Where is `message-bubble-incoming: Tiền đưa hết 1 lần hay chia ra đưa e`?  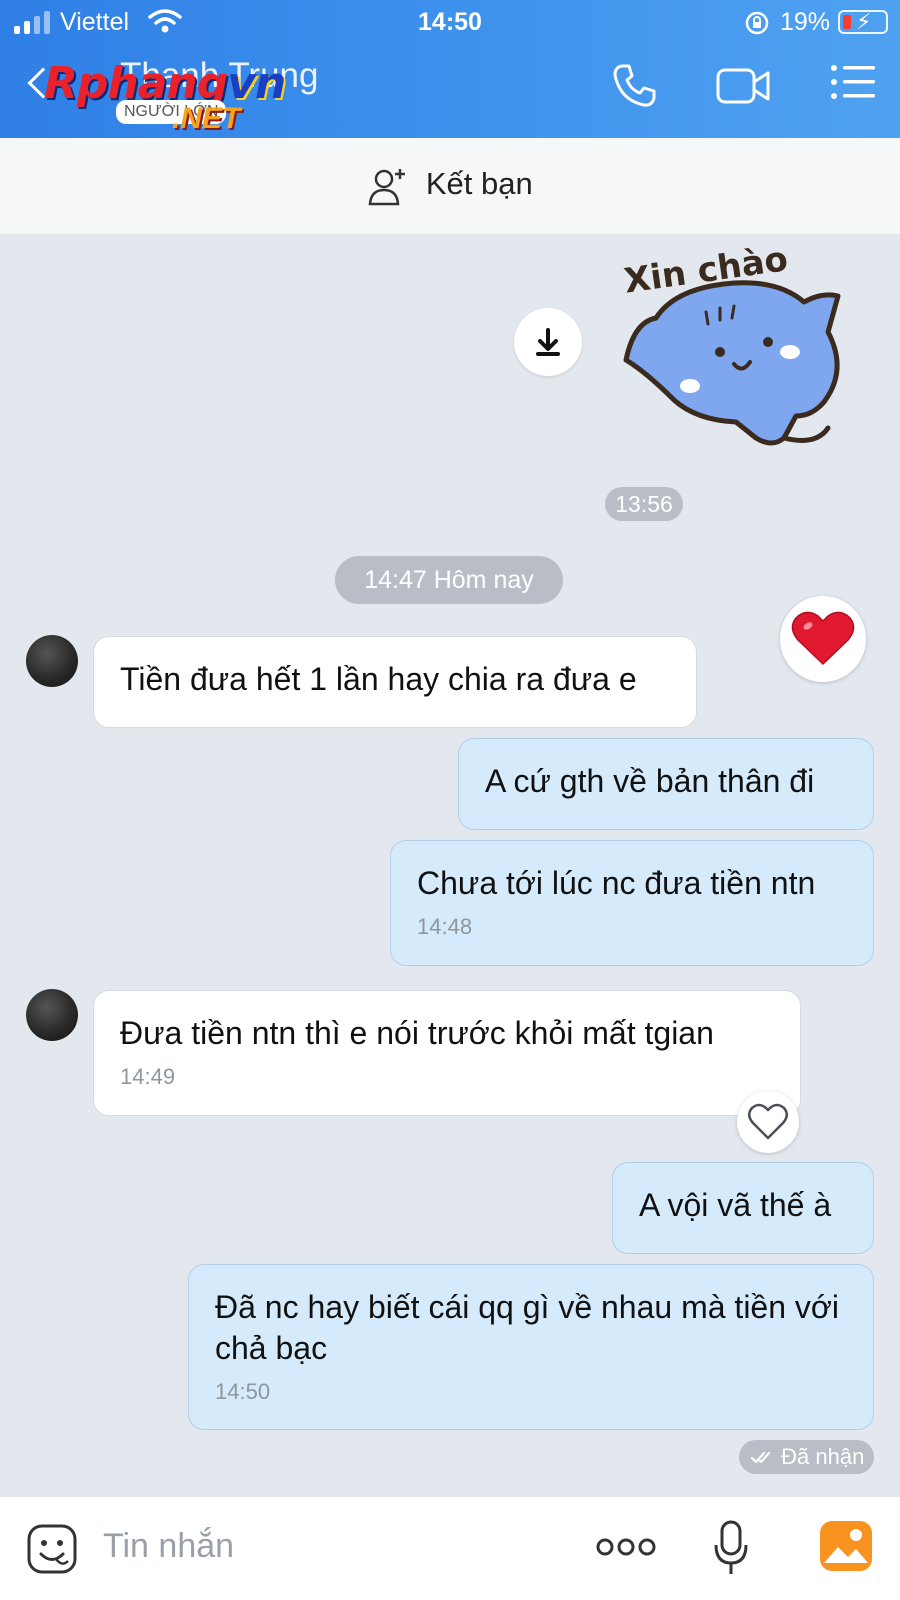 message-bubble-incoming: Tiền đưa hết 1 lần hay chia ra đưa e is located at coordinates (395, 682).